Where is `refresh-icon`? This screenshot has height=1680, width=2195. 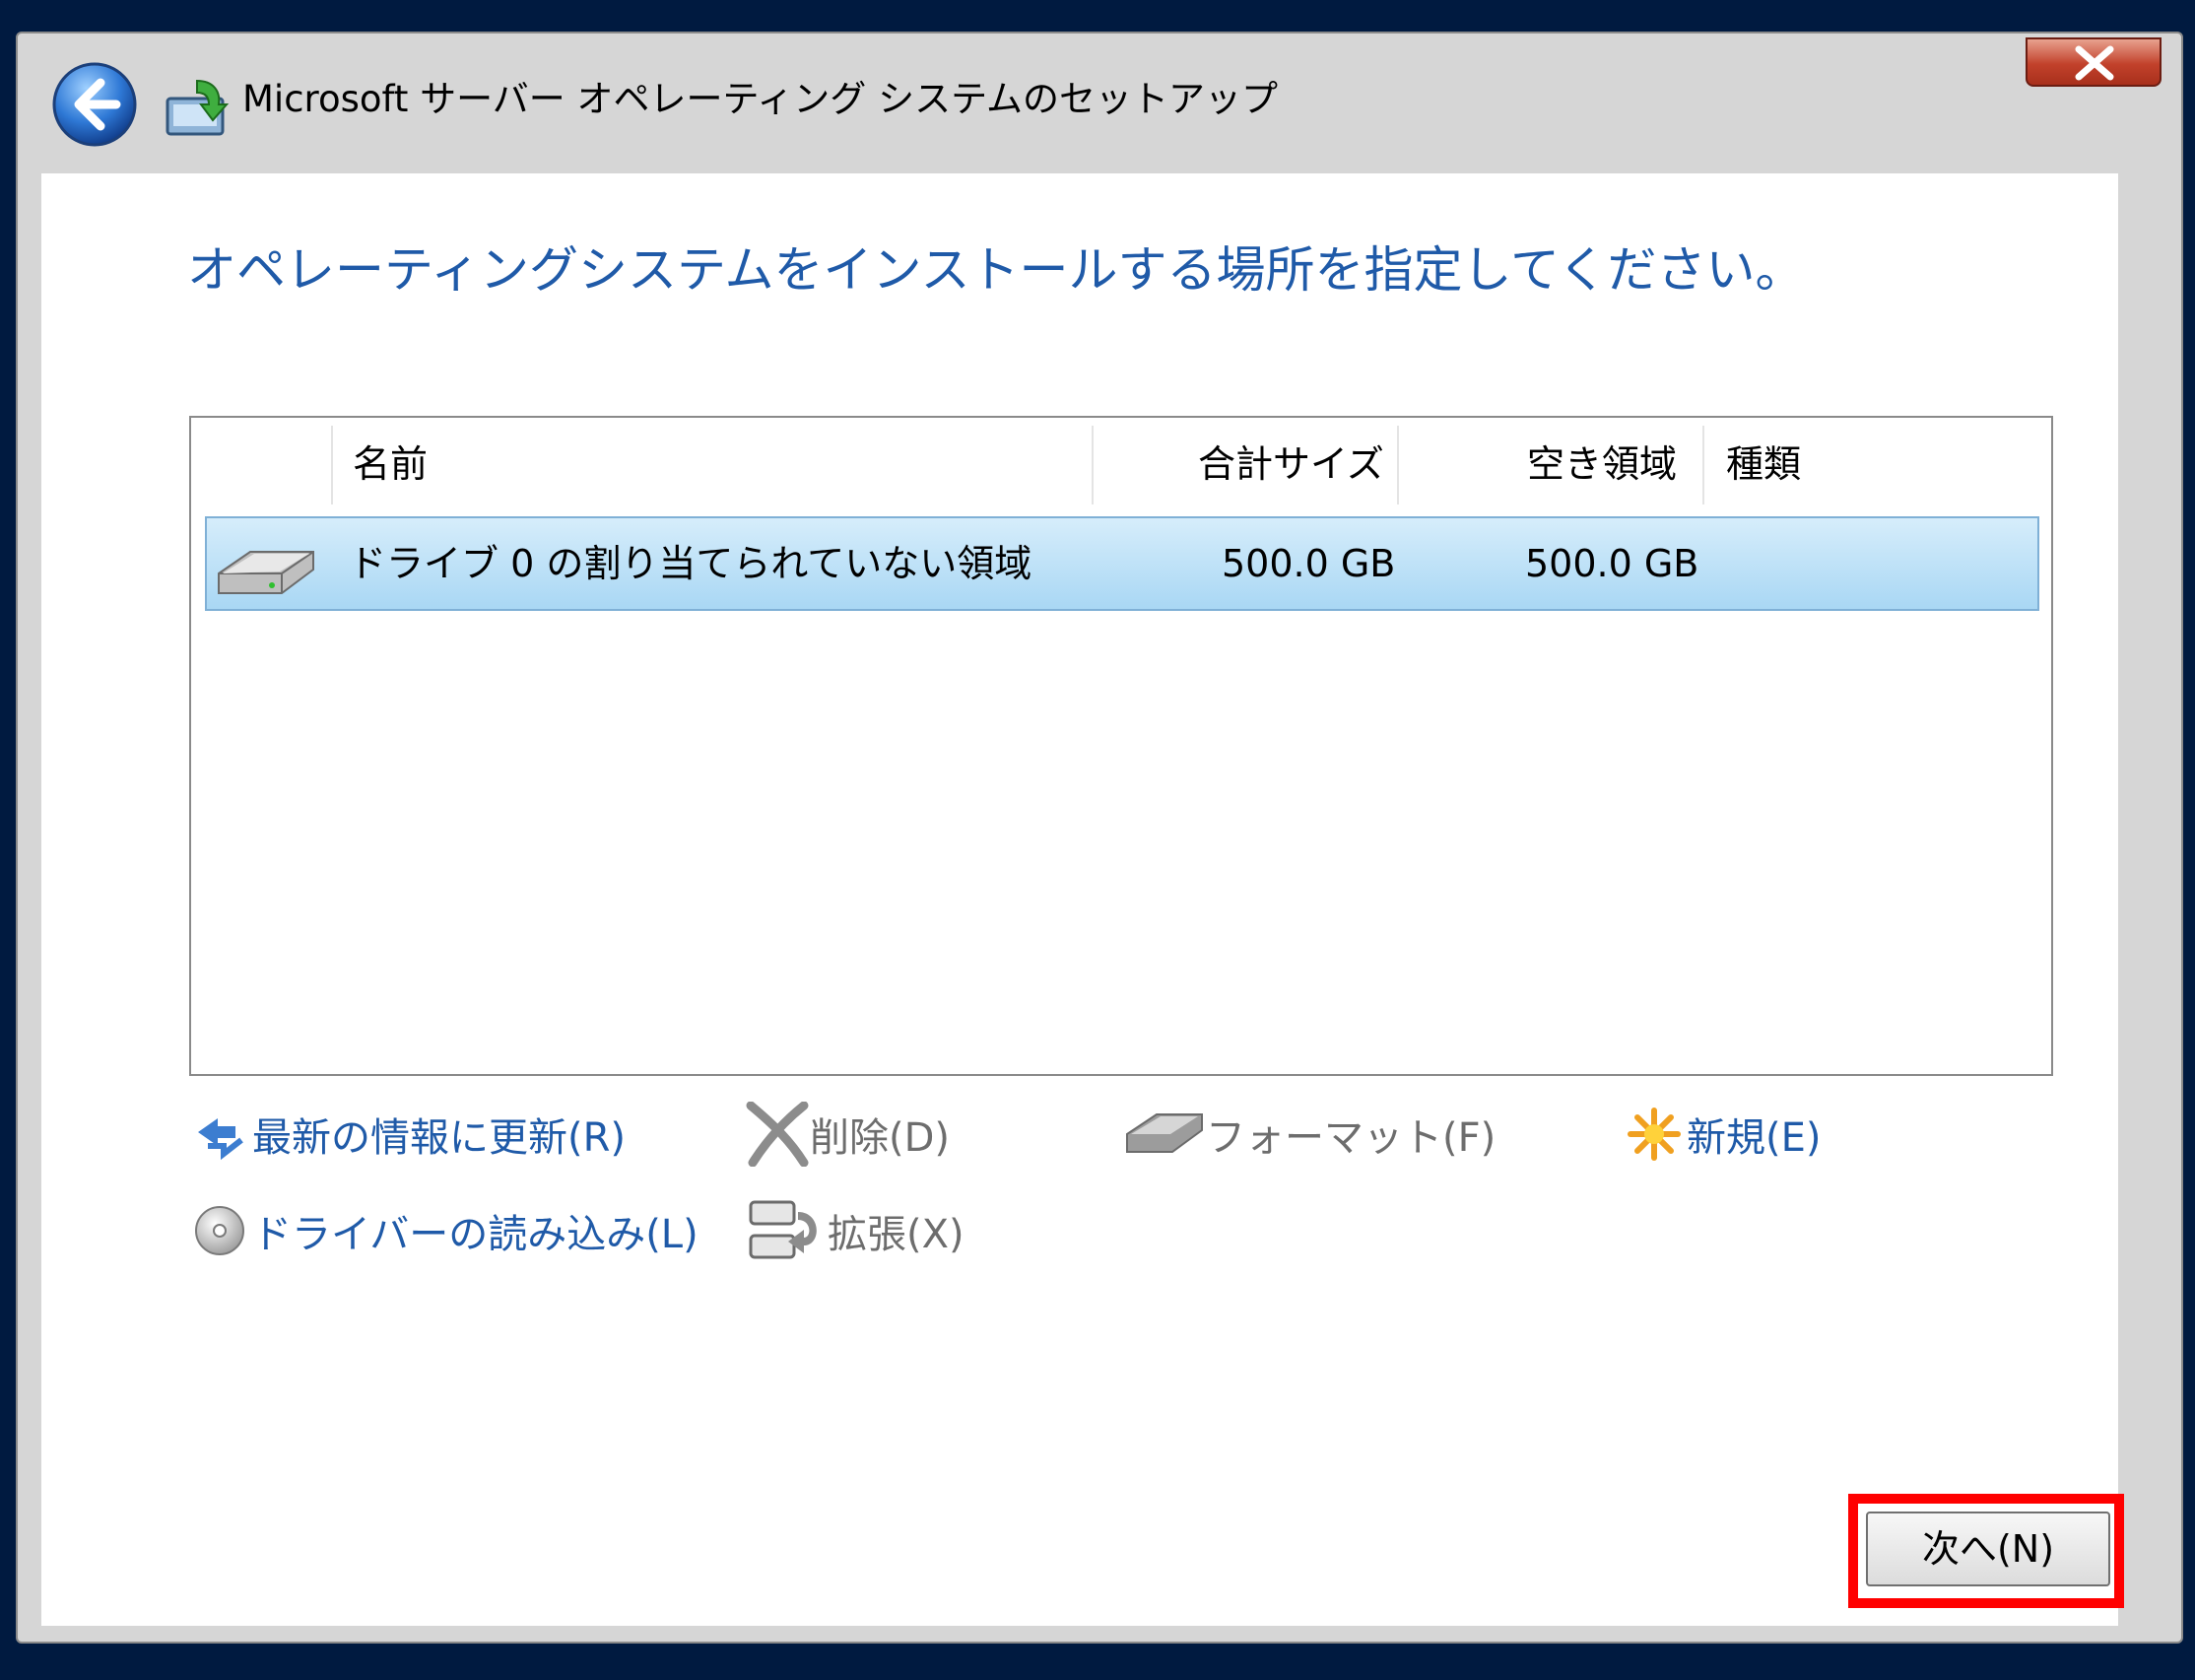
refresh-icon is located at coordinates (219, 1134).